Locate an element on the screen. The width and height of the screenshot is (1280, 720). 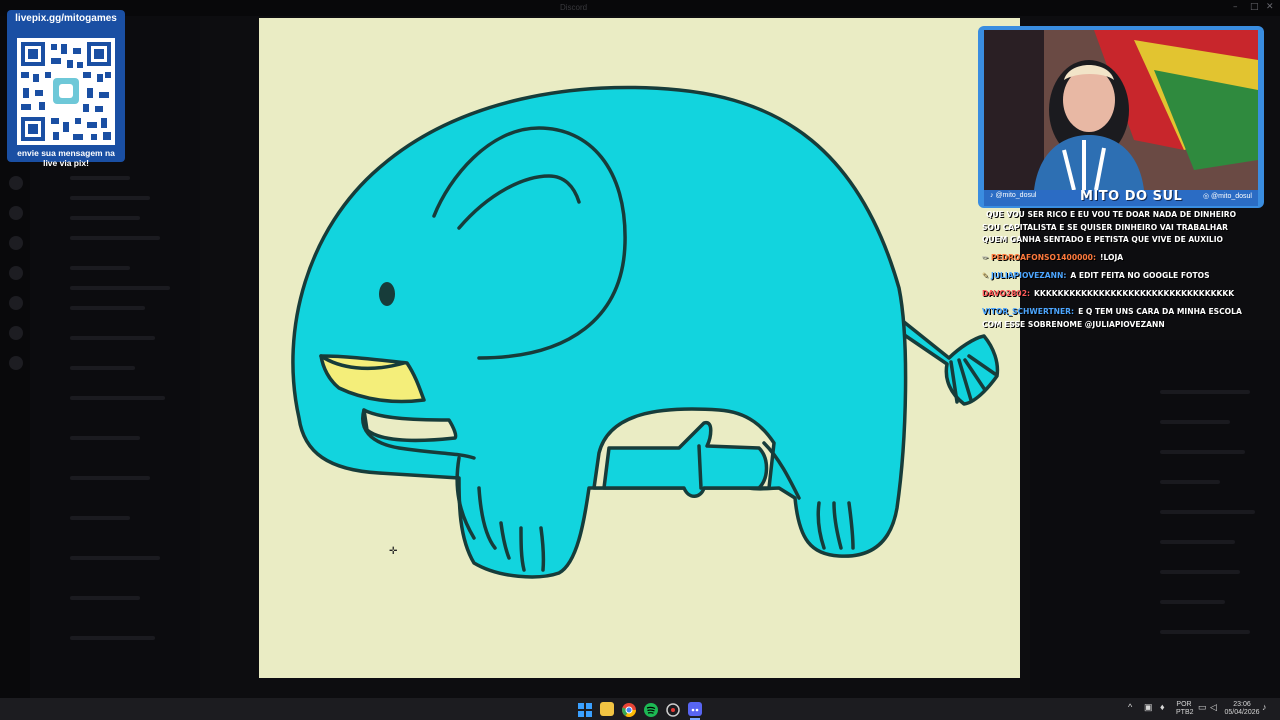
qr-card-caption: envie sua mensagem na live via pix! is located at coordinates (66, 158).